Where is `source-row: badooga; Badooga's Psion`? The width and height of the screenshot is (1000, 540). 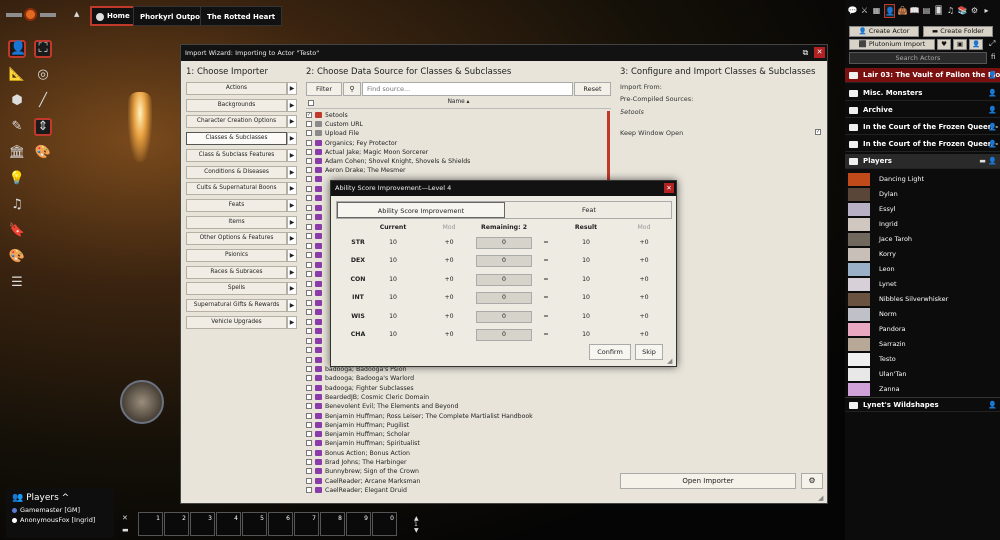 source-row: badooga; Badooga's Psion is located at coordinates (456, 370).